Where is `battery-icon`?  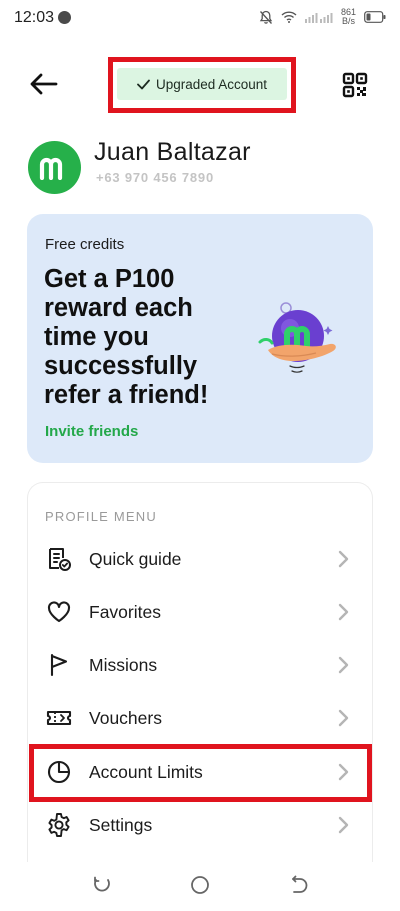 battery-icon is located at coordinates (375, 17).